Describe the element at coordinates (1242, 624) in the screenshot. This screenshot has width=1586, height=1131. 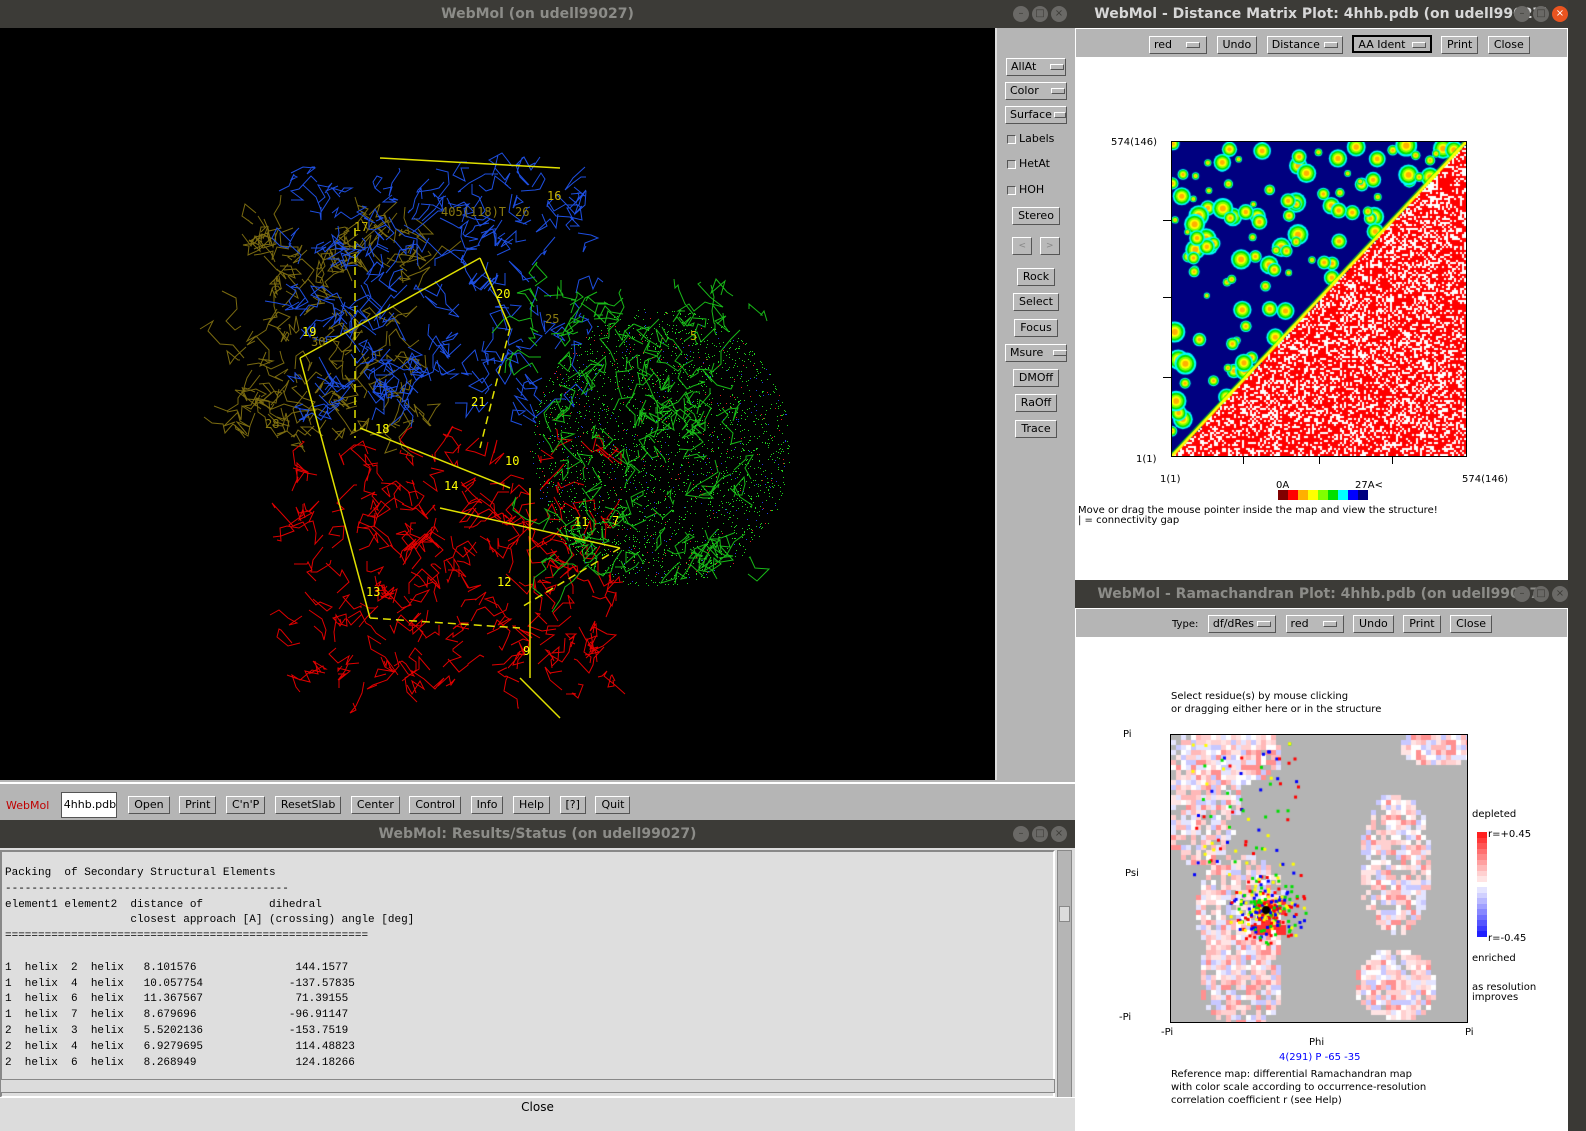
I see `rama-type-choice: df/dRes` at that location.